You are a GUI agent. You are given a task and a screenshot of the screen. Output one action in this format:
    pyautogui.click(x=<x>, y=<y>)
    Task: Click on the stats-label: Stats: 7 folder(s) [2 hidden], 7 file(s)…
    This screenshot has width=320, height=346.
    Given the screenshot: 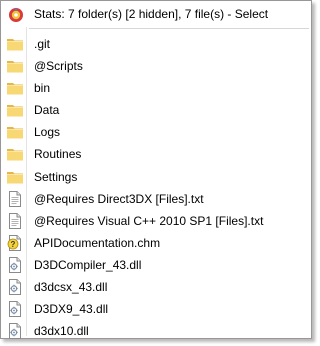 What is the action you would take?
    pyautogui.click(x=151, y=14)
    